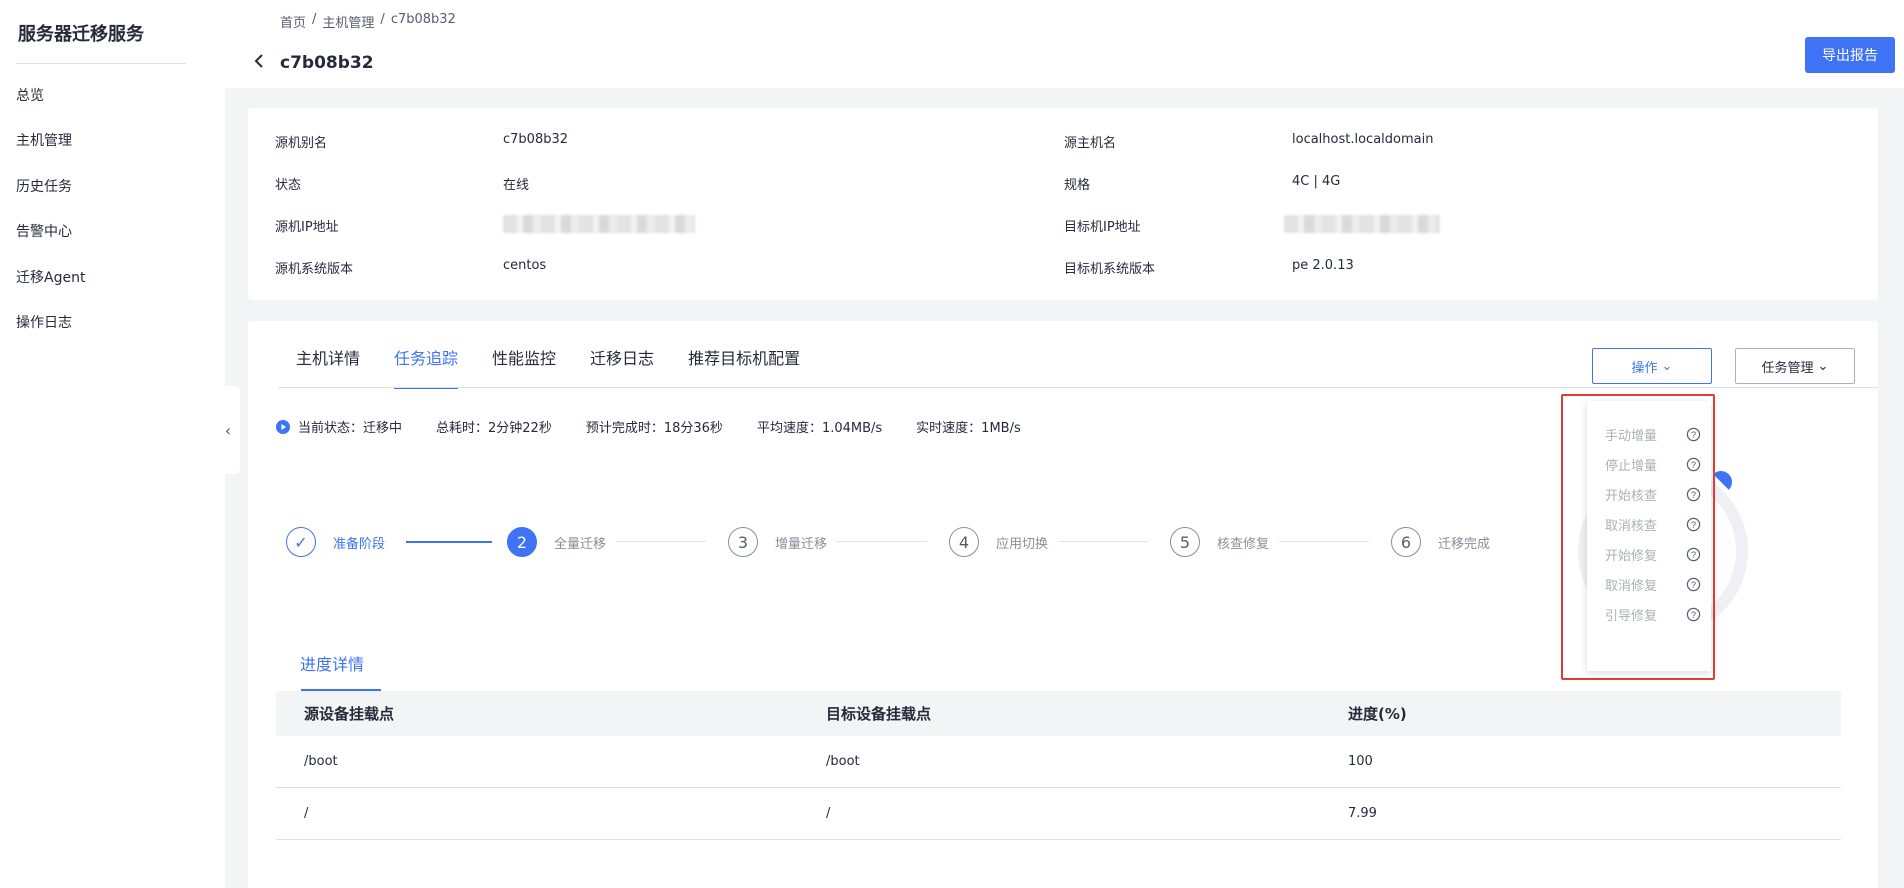 Image resolution: width=1904 pixels, height=888 pixels. What do you see at coordinates (1653, 524) in the screenshot?
I see `menu-item-cancel-verify: 取消核查 ?` at bounding box center [1653, 524].